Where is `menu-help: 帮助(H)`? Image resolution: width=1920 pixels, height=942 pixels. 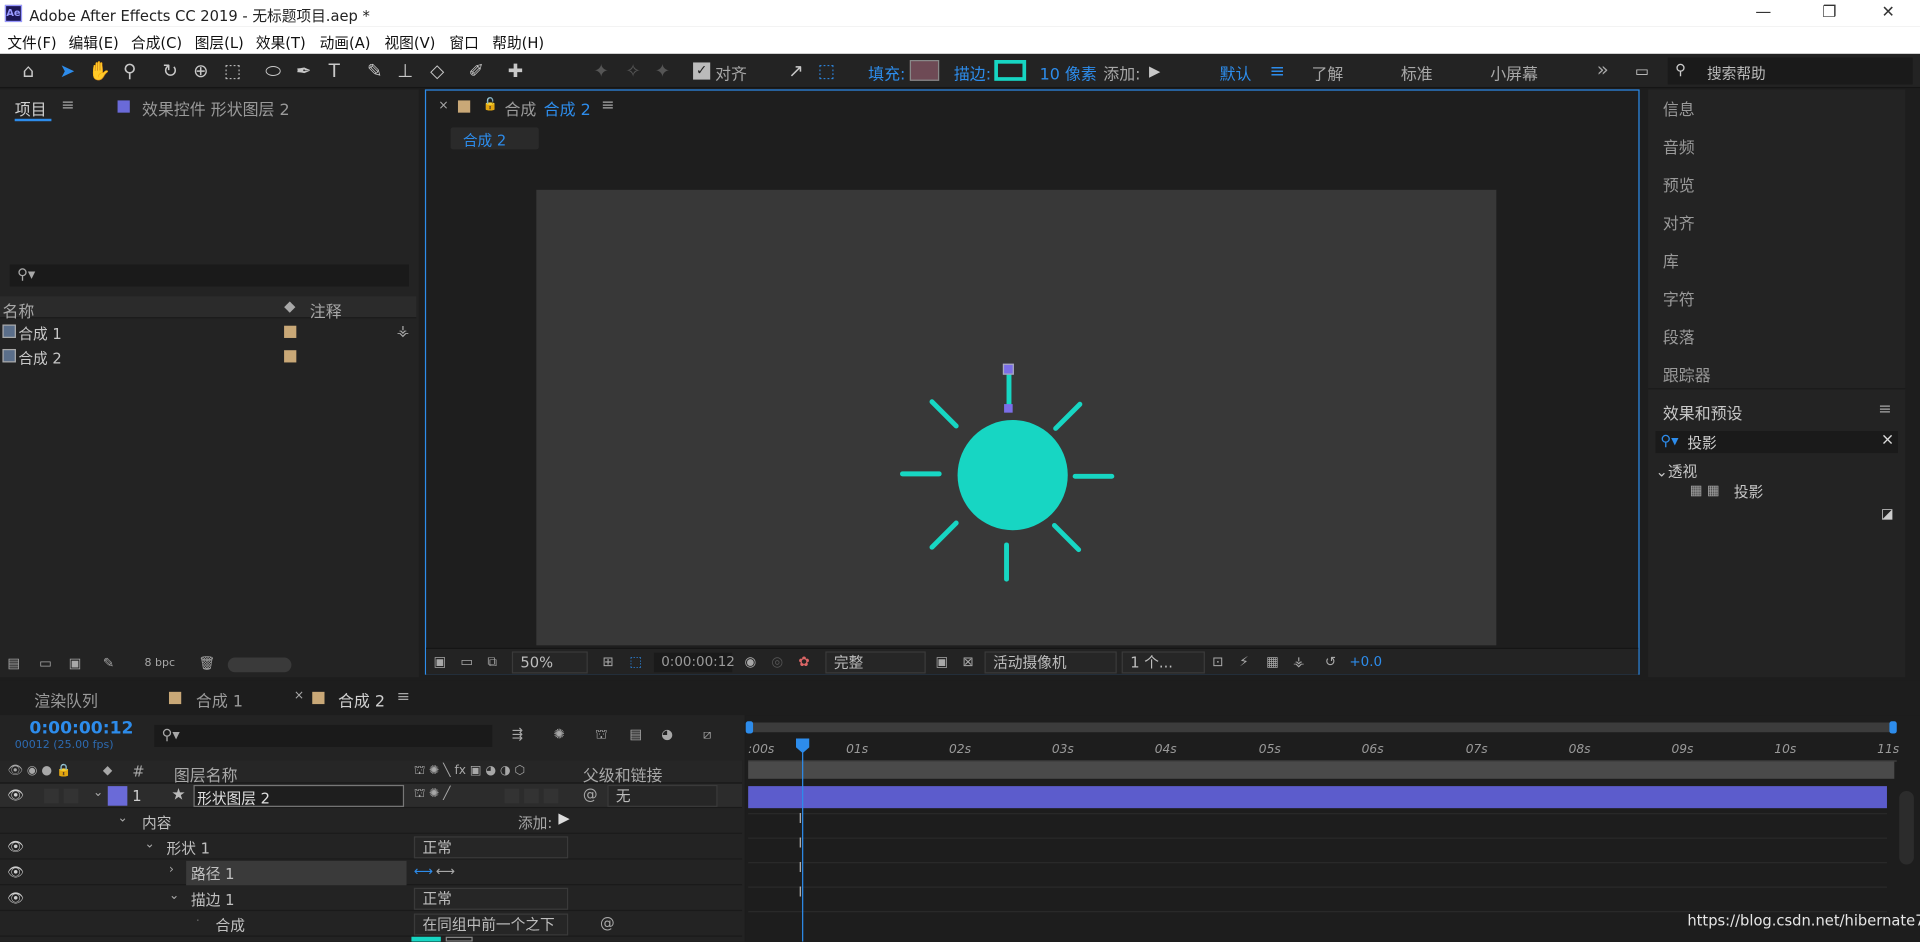 menu-help: 帮助(H) is located at coordinates (518, 42).